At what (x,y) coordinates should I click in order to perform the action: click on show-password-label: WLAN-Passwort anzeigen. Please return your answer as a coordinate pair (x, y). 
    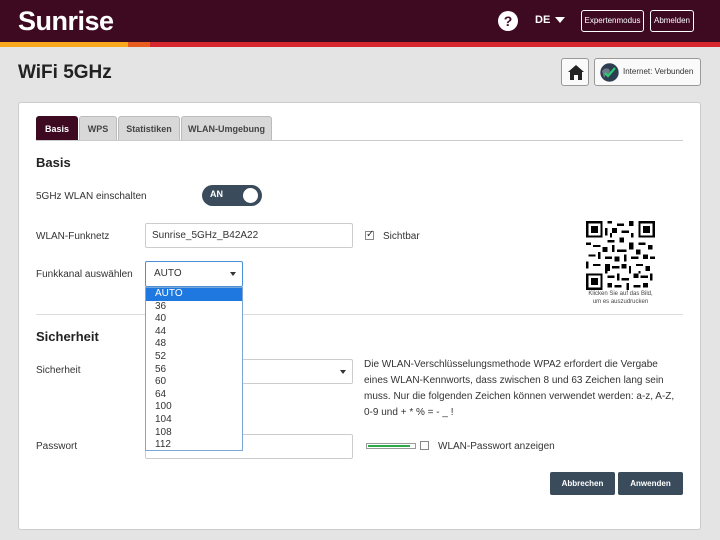
    Looking at the image, I should click on (496, 446).